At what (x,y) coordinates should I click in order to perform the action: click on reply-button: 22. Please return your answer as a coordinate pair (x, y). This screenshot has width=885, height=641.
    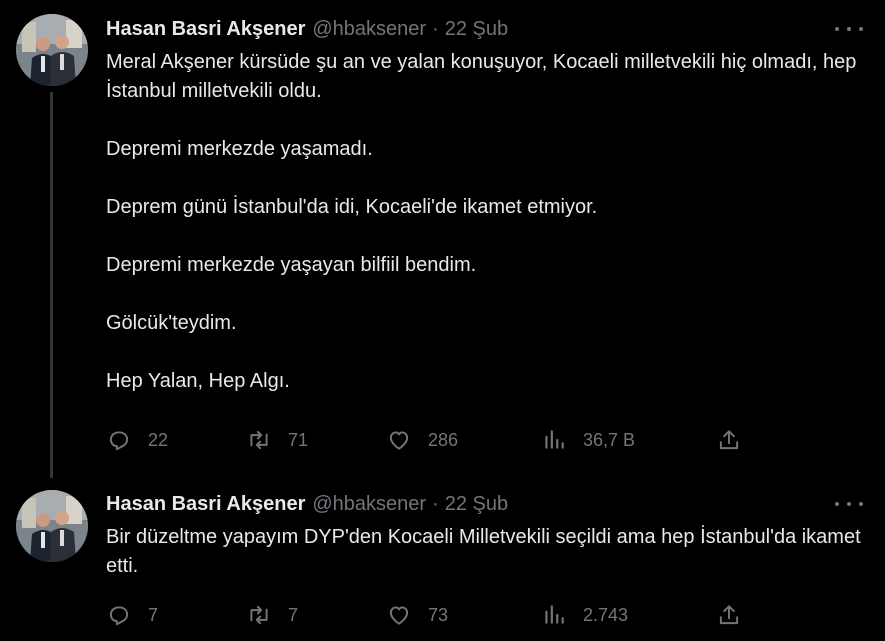
    Looking at the image, I should click on (137, 440).